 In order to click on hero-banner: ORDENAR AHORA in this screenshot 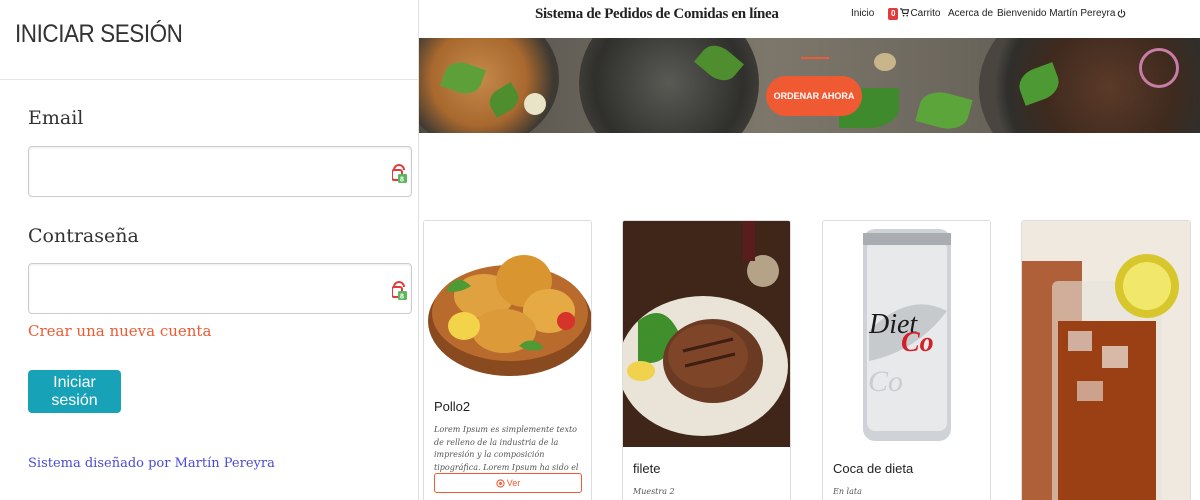, I will do `click(809, 85)`.